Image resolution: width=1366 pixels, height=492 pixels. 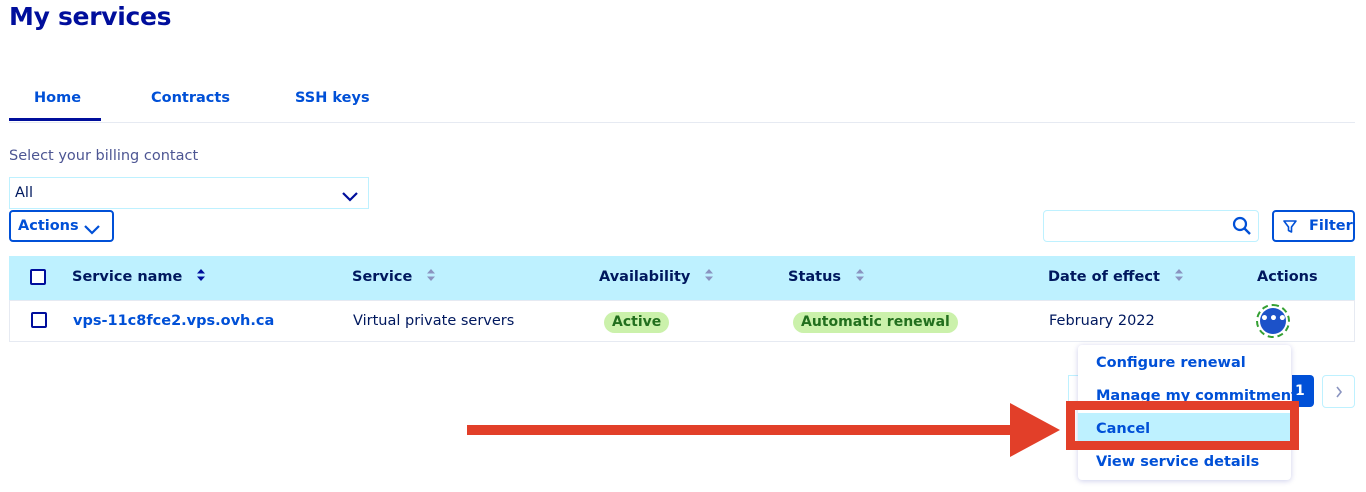 What do you see at coordinates (1287, 277) in the screenshot?
I see `column-header-actions: Actions` at bounding box center [1287, 277].